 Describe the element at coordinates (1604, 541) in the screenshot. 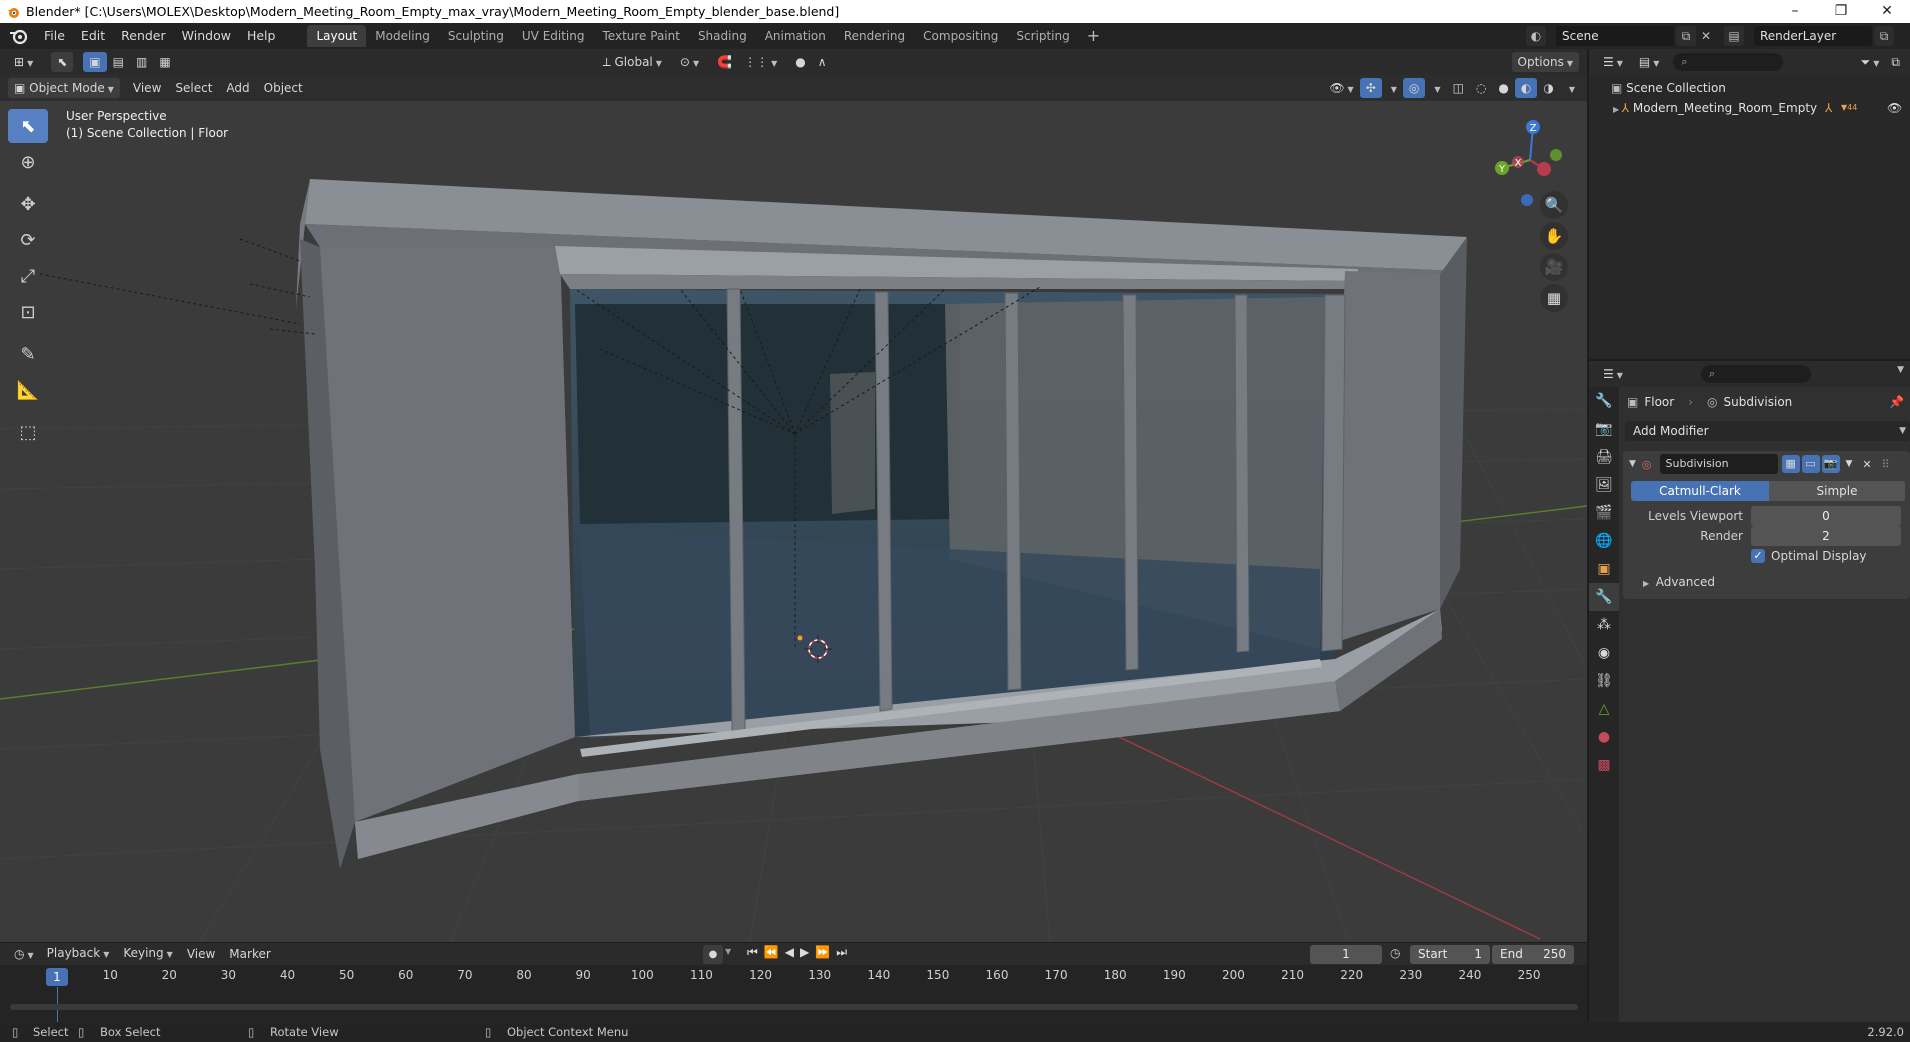

I see `world-tab-icon: 🌐` at that location.